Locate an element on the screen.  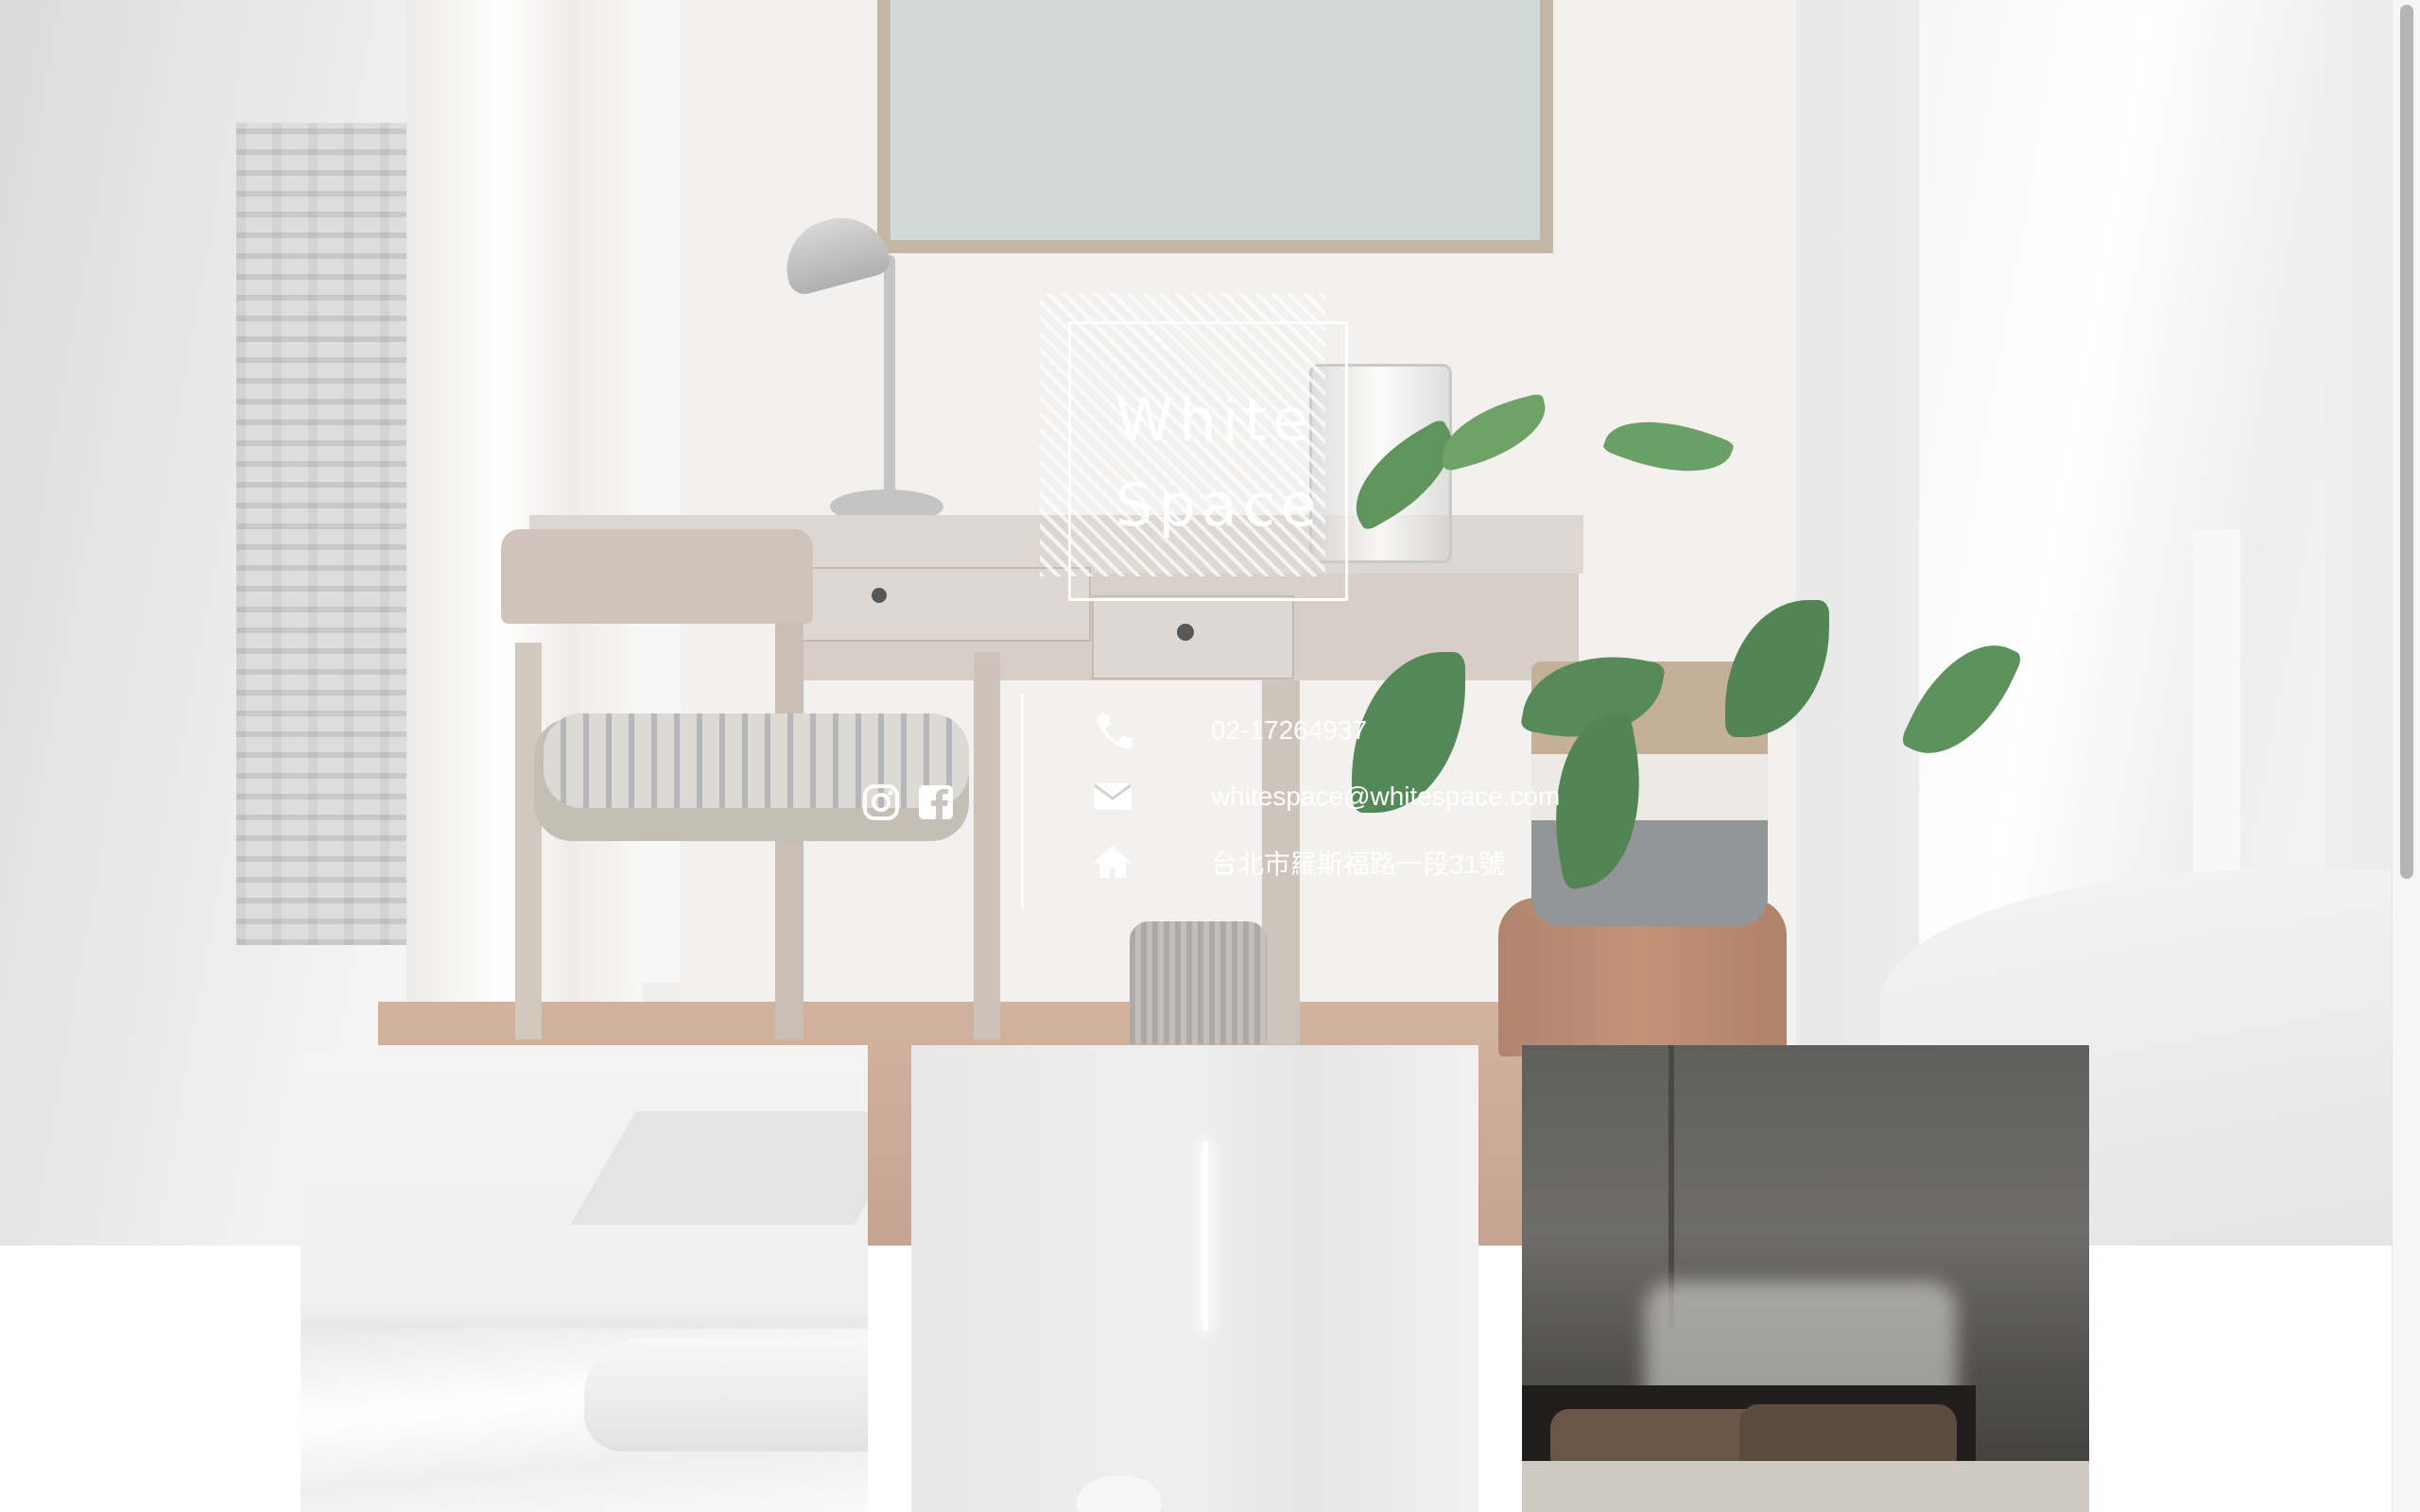
bed-duvet is located at coordinates (1805, 1486).